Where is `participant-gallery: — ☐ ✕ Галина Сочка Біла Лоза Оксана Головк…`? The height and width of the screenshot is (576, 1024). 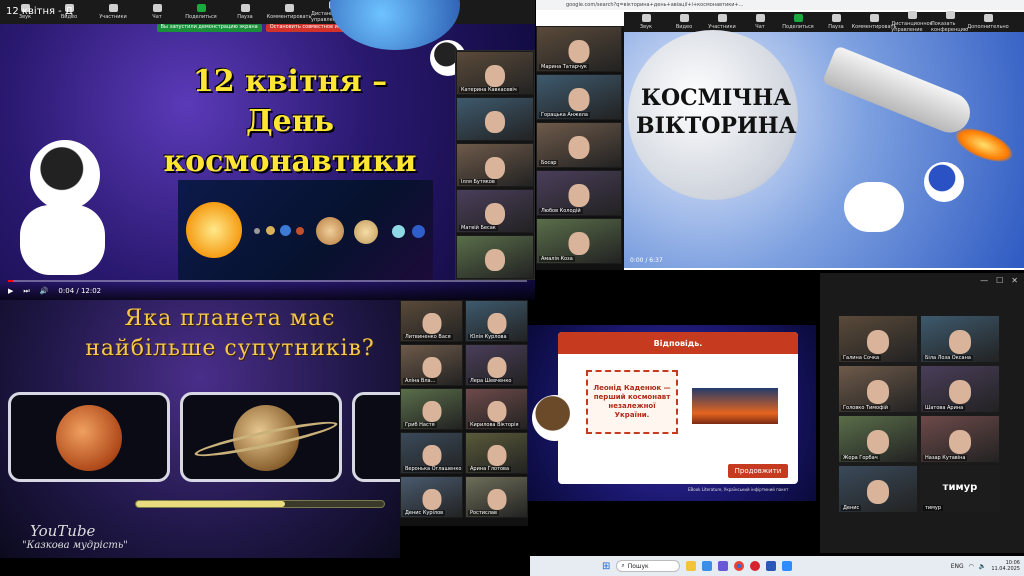
participant-gallery: — ☐ ✕ Галина Сочка Біла Лоза Оксана Головк… is located at coordinates (922, 413).